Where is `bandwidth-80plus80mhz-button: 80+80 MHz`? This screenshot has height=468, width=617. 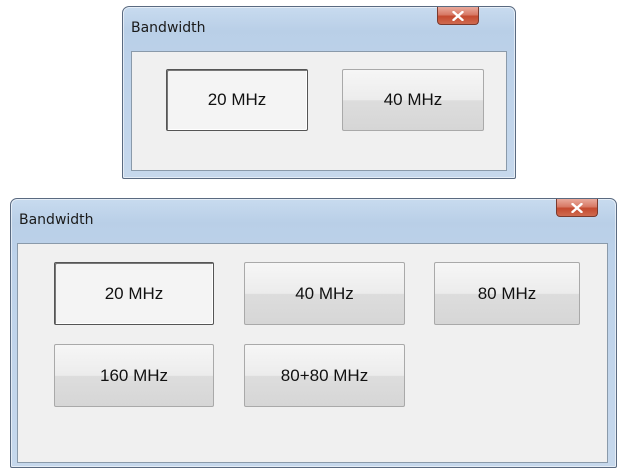 bandwidth-80plus80mhz-button: 80+80 MHz is located at coordinates (324, 375).